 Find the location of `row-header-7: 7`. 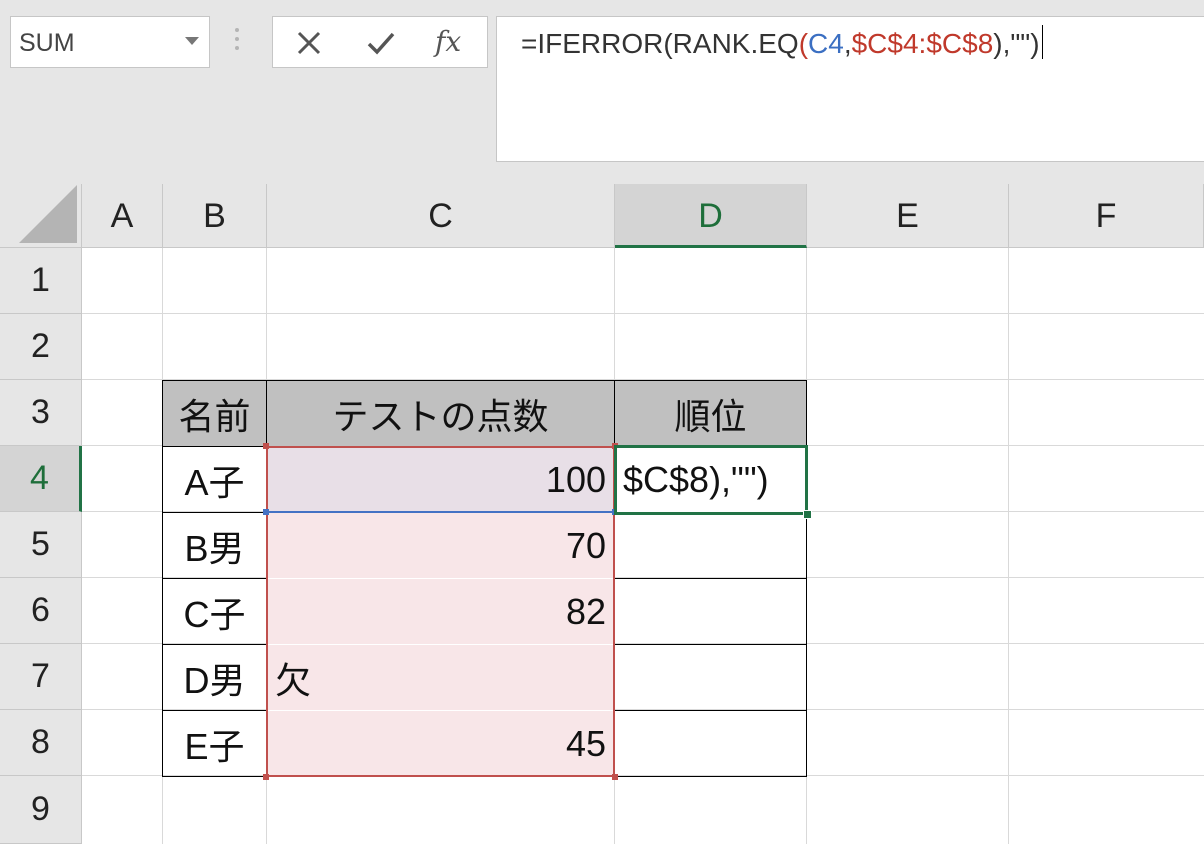

row-header-7: 7 is located at coordinates (41, 677).